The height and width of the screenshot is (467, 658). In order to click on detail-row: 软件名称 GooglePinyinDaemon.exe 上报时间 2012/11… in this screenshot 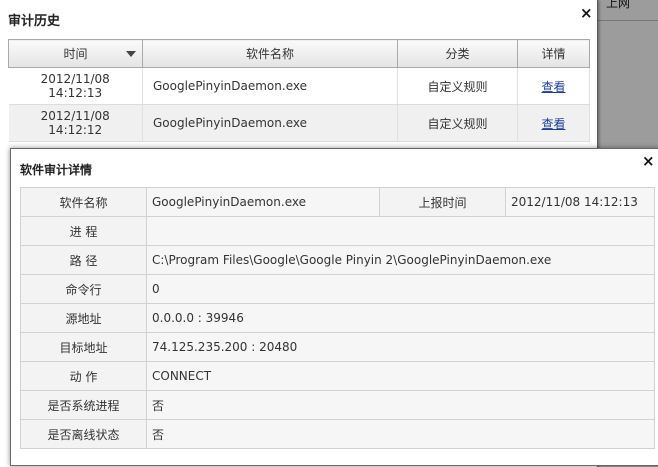, I will do `click(337, 202)`.